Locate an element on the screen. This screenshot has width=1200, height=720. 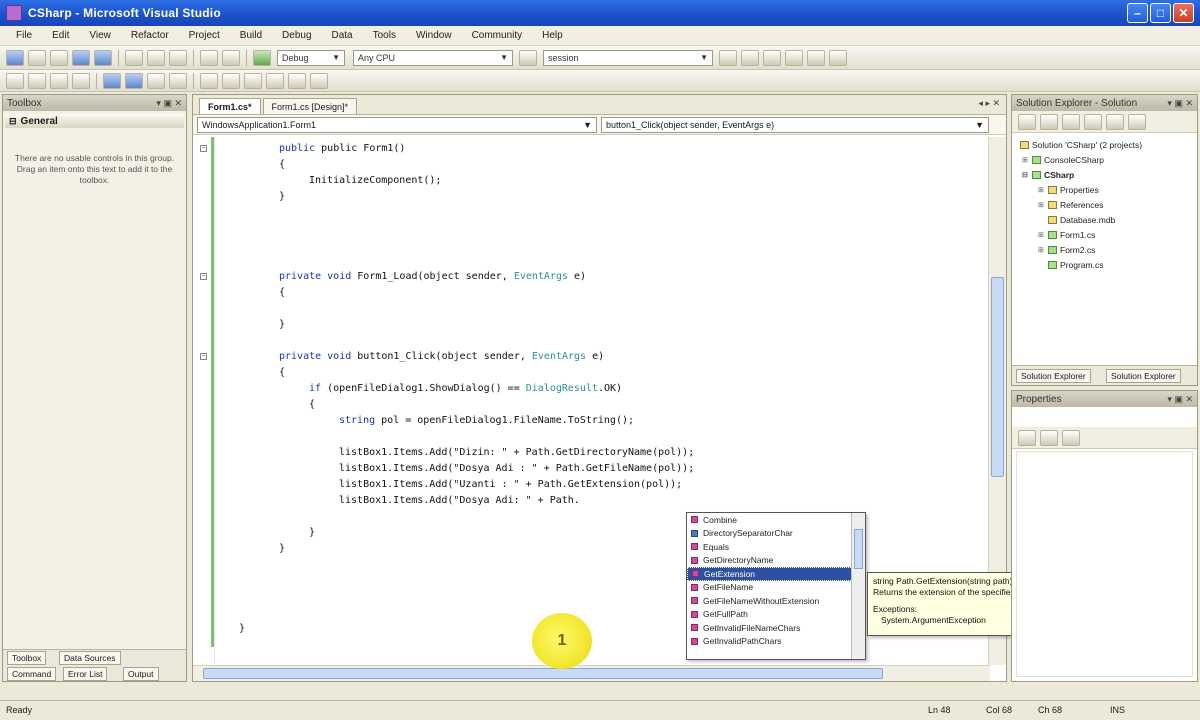
display-quick-info-icon is located at coordinates (59, 80).